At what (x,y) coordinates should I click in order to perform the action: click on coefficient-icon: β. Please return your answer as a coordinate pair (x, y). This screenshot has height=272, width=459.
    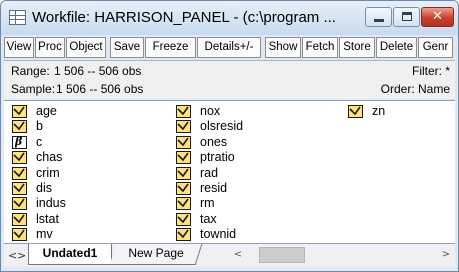
    Looking at the image, I should click on (19, 141).